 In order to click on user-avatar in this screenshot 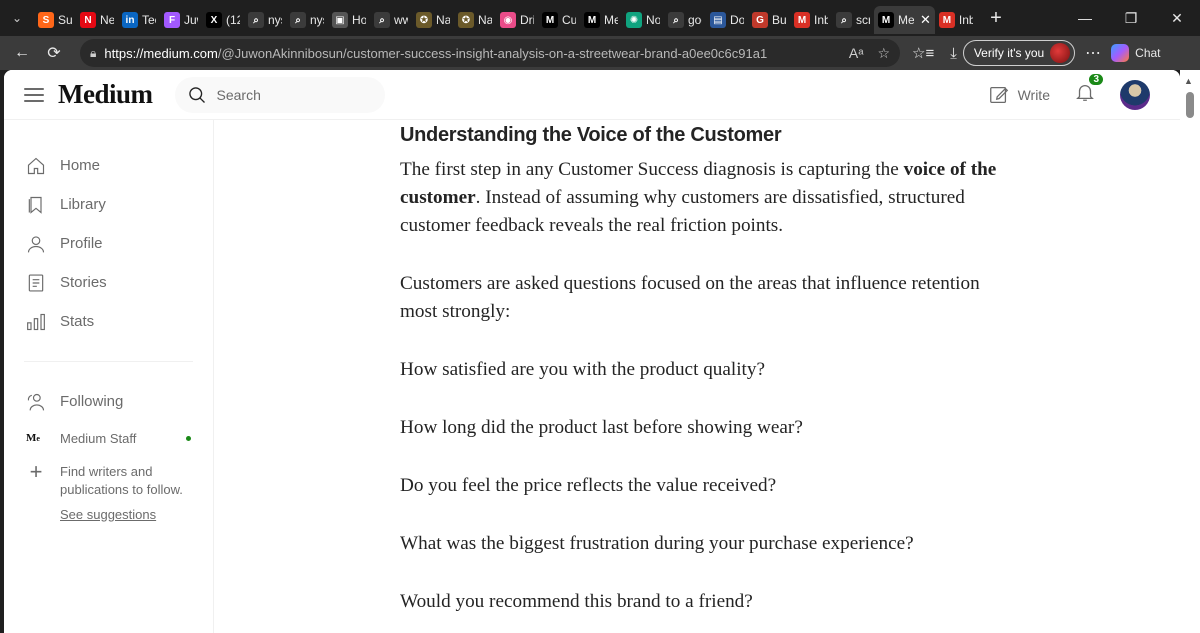, I will do `click(1135, 94)`.